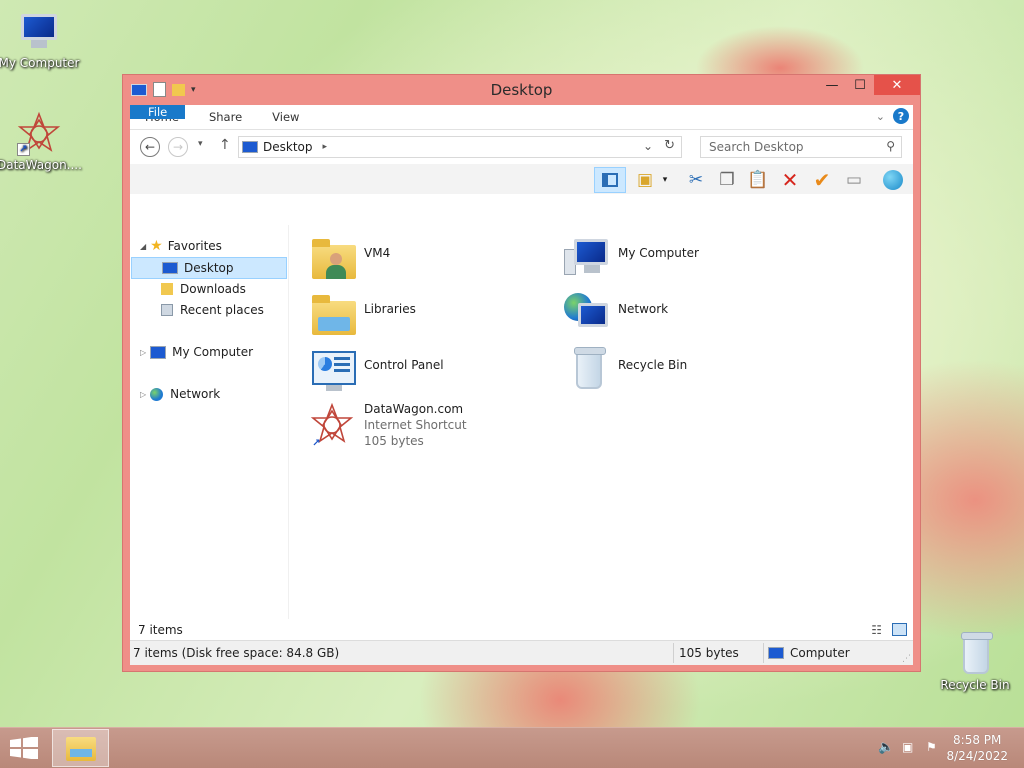  Describe the element at coordinates (893, 180) in the screenshot. I see `web-icon` at that location.